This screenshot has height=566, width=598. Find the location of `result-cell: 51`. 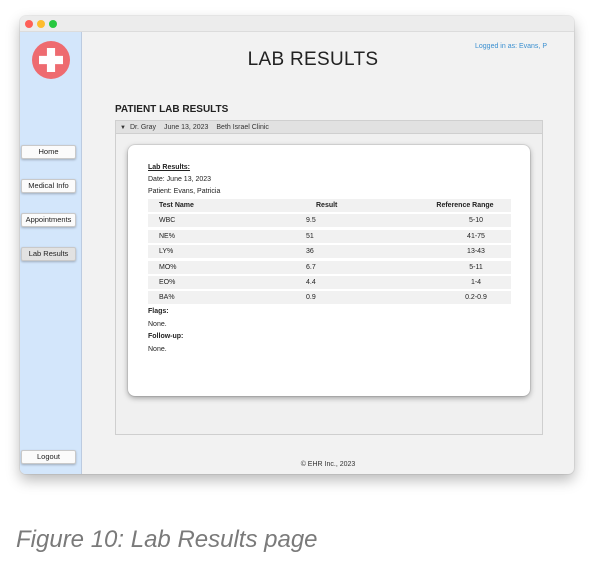

result-cell: 51 is located at coordinates (310, 236).